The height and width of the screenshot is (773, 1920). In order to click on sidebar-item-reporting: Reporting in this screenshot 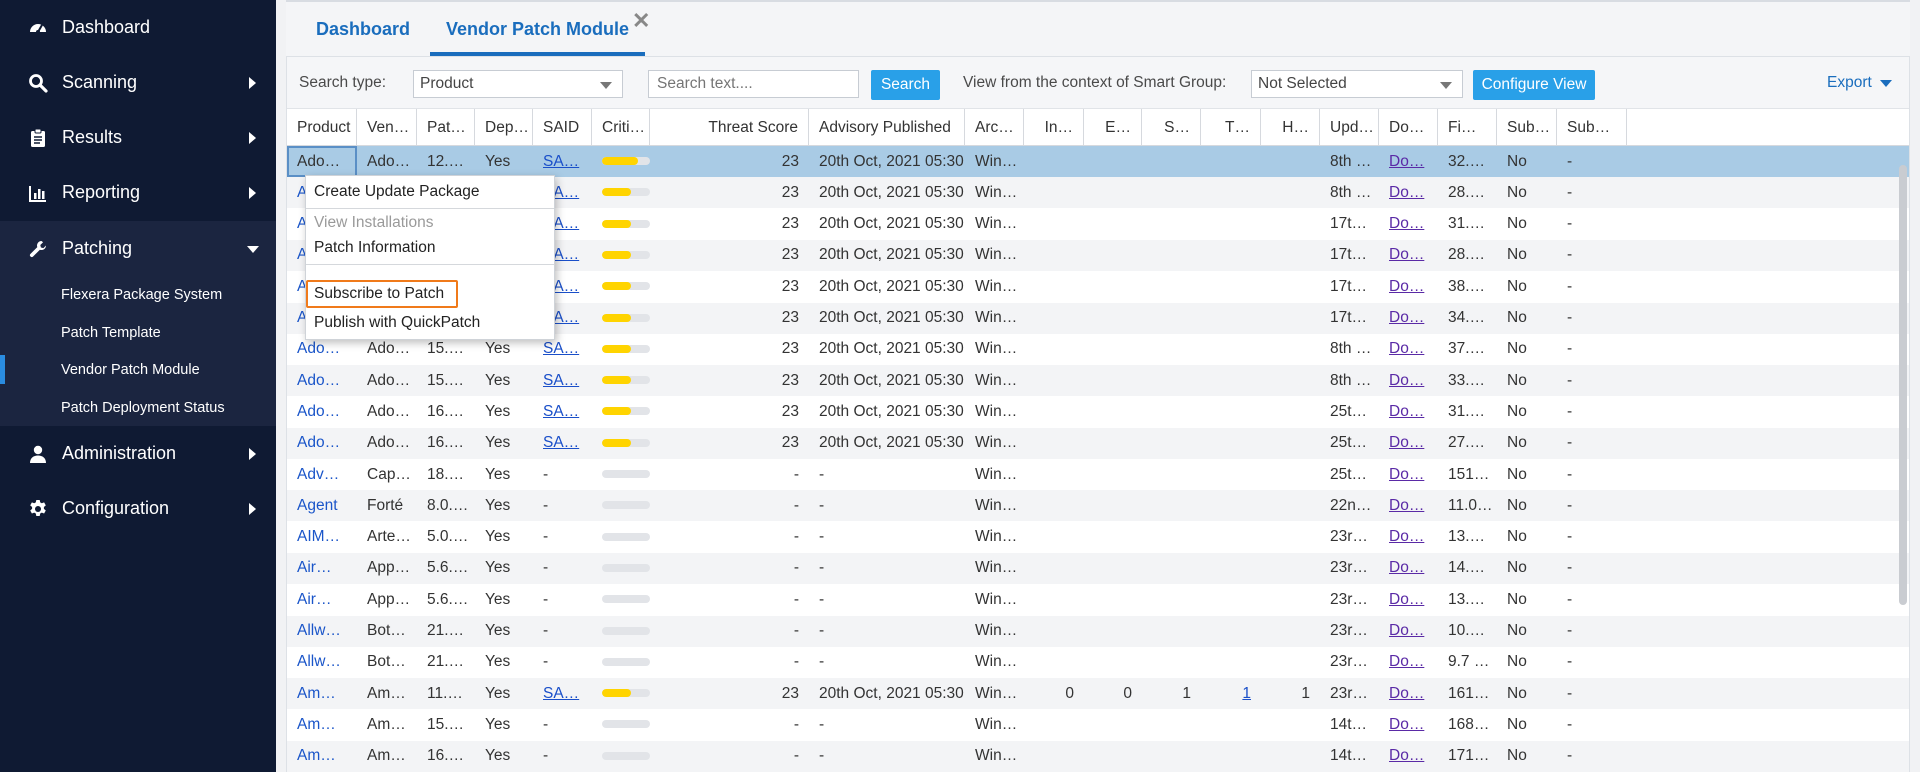, I will do `click(138, 192)`.